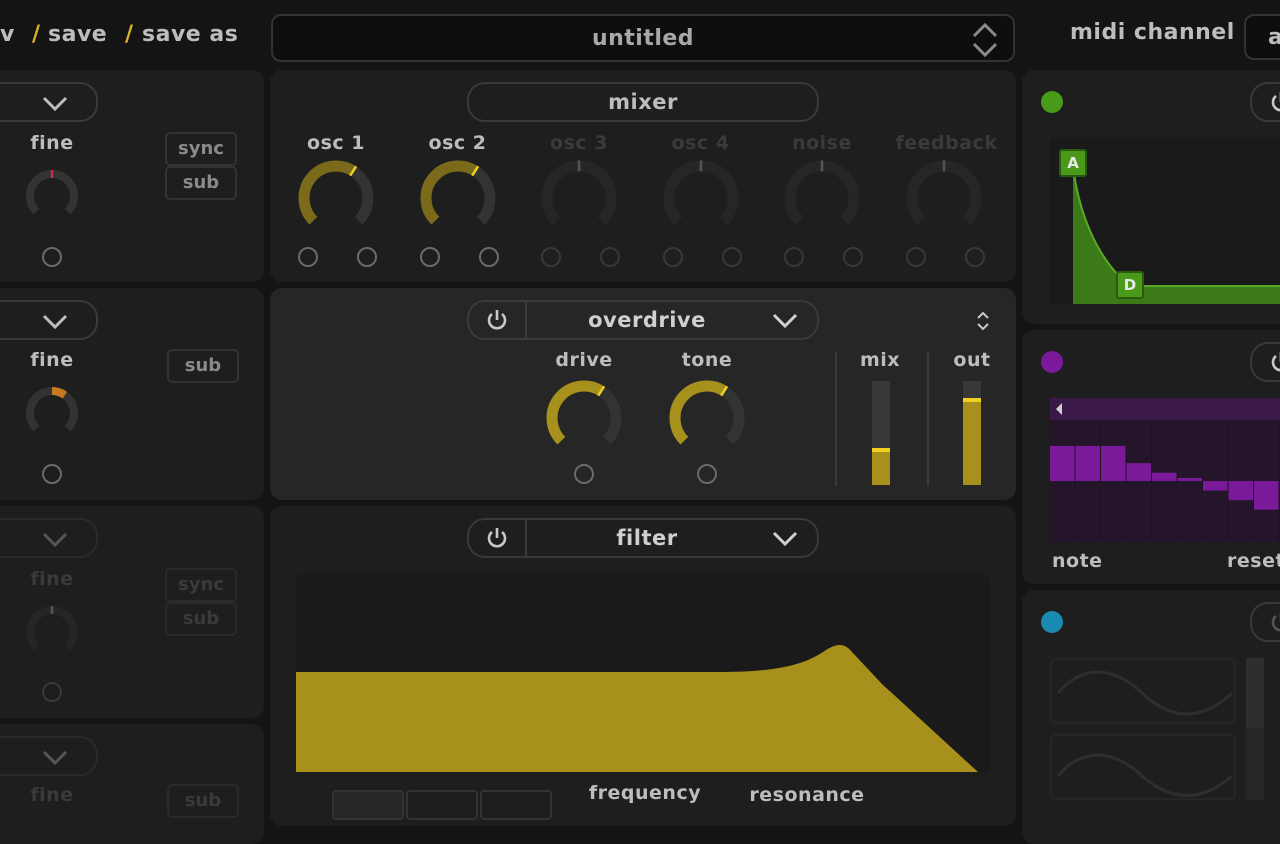 The width and height of the screenshot is (1280, 844). What do you see at coordinates (985, 40) in the screenshot?
I see `updown-arrows-icon` at bounding box center [985, 40].